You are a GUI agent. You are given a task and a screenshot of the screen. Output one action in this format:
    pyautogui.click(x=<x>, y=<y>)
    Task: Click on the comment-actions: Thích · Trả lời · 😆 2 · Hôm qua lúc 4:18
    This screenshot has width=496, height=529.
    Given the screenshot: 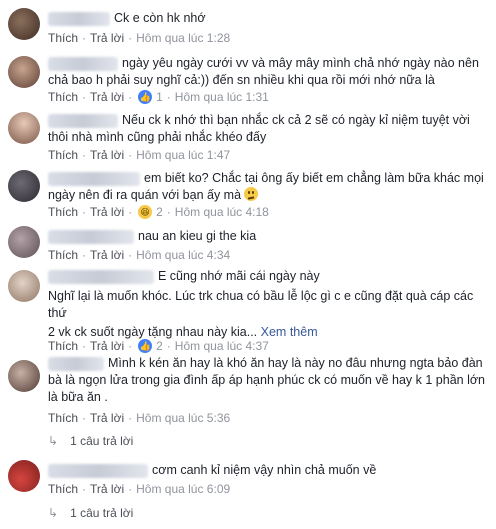 What is the action you would take?
    pyautogui.click(x=158, y=212)
    